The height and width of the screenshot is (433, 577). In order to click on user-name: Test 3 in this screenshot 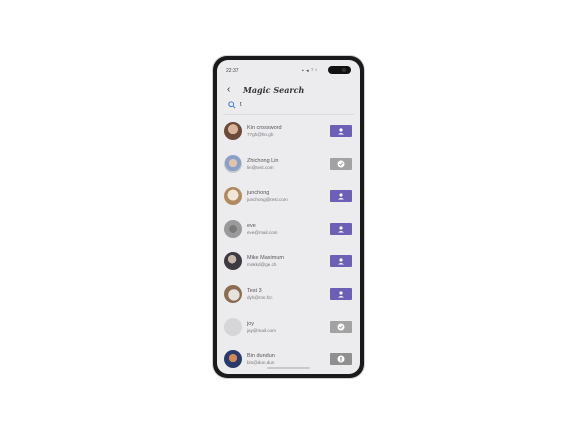, I will do `click(254, 291)`.